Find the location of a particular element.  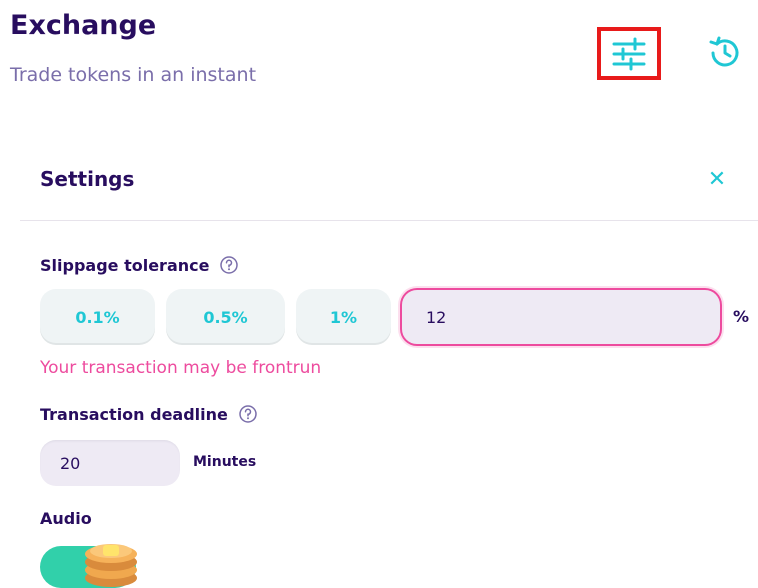

deadline-unit: Minutes is located at coordinates (225, 462).